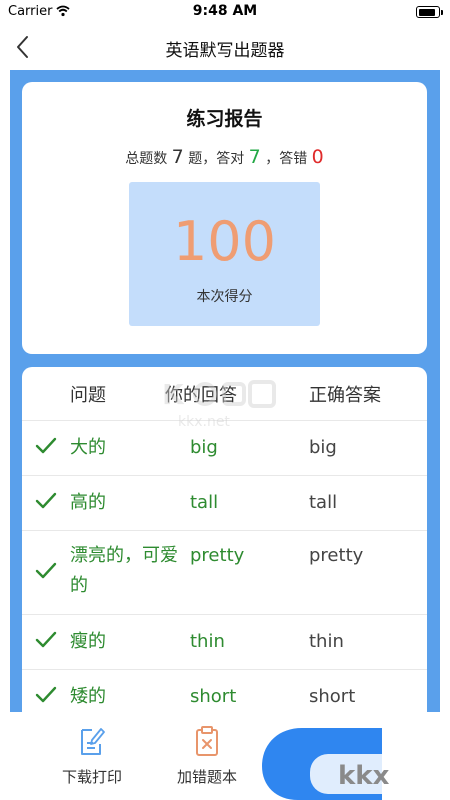 Image resolution: width=450 pixels, height=800 pixels. What do you see at coordinates (317, 157) in the screenshot?
I see `wrong-count: 0` at bounding box center [317, 157].